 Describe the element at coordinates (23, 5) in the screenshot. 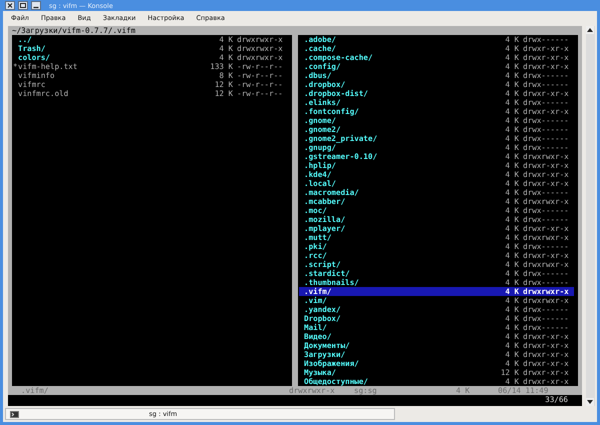

I see `maximize-icon` at that location.